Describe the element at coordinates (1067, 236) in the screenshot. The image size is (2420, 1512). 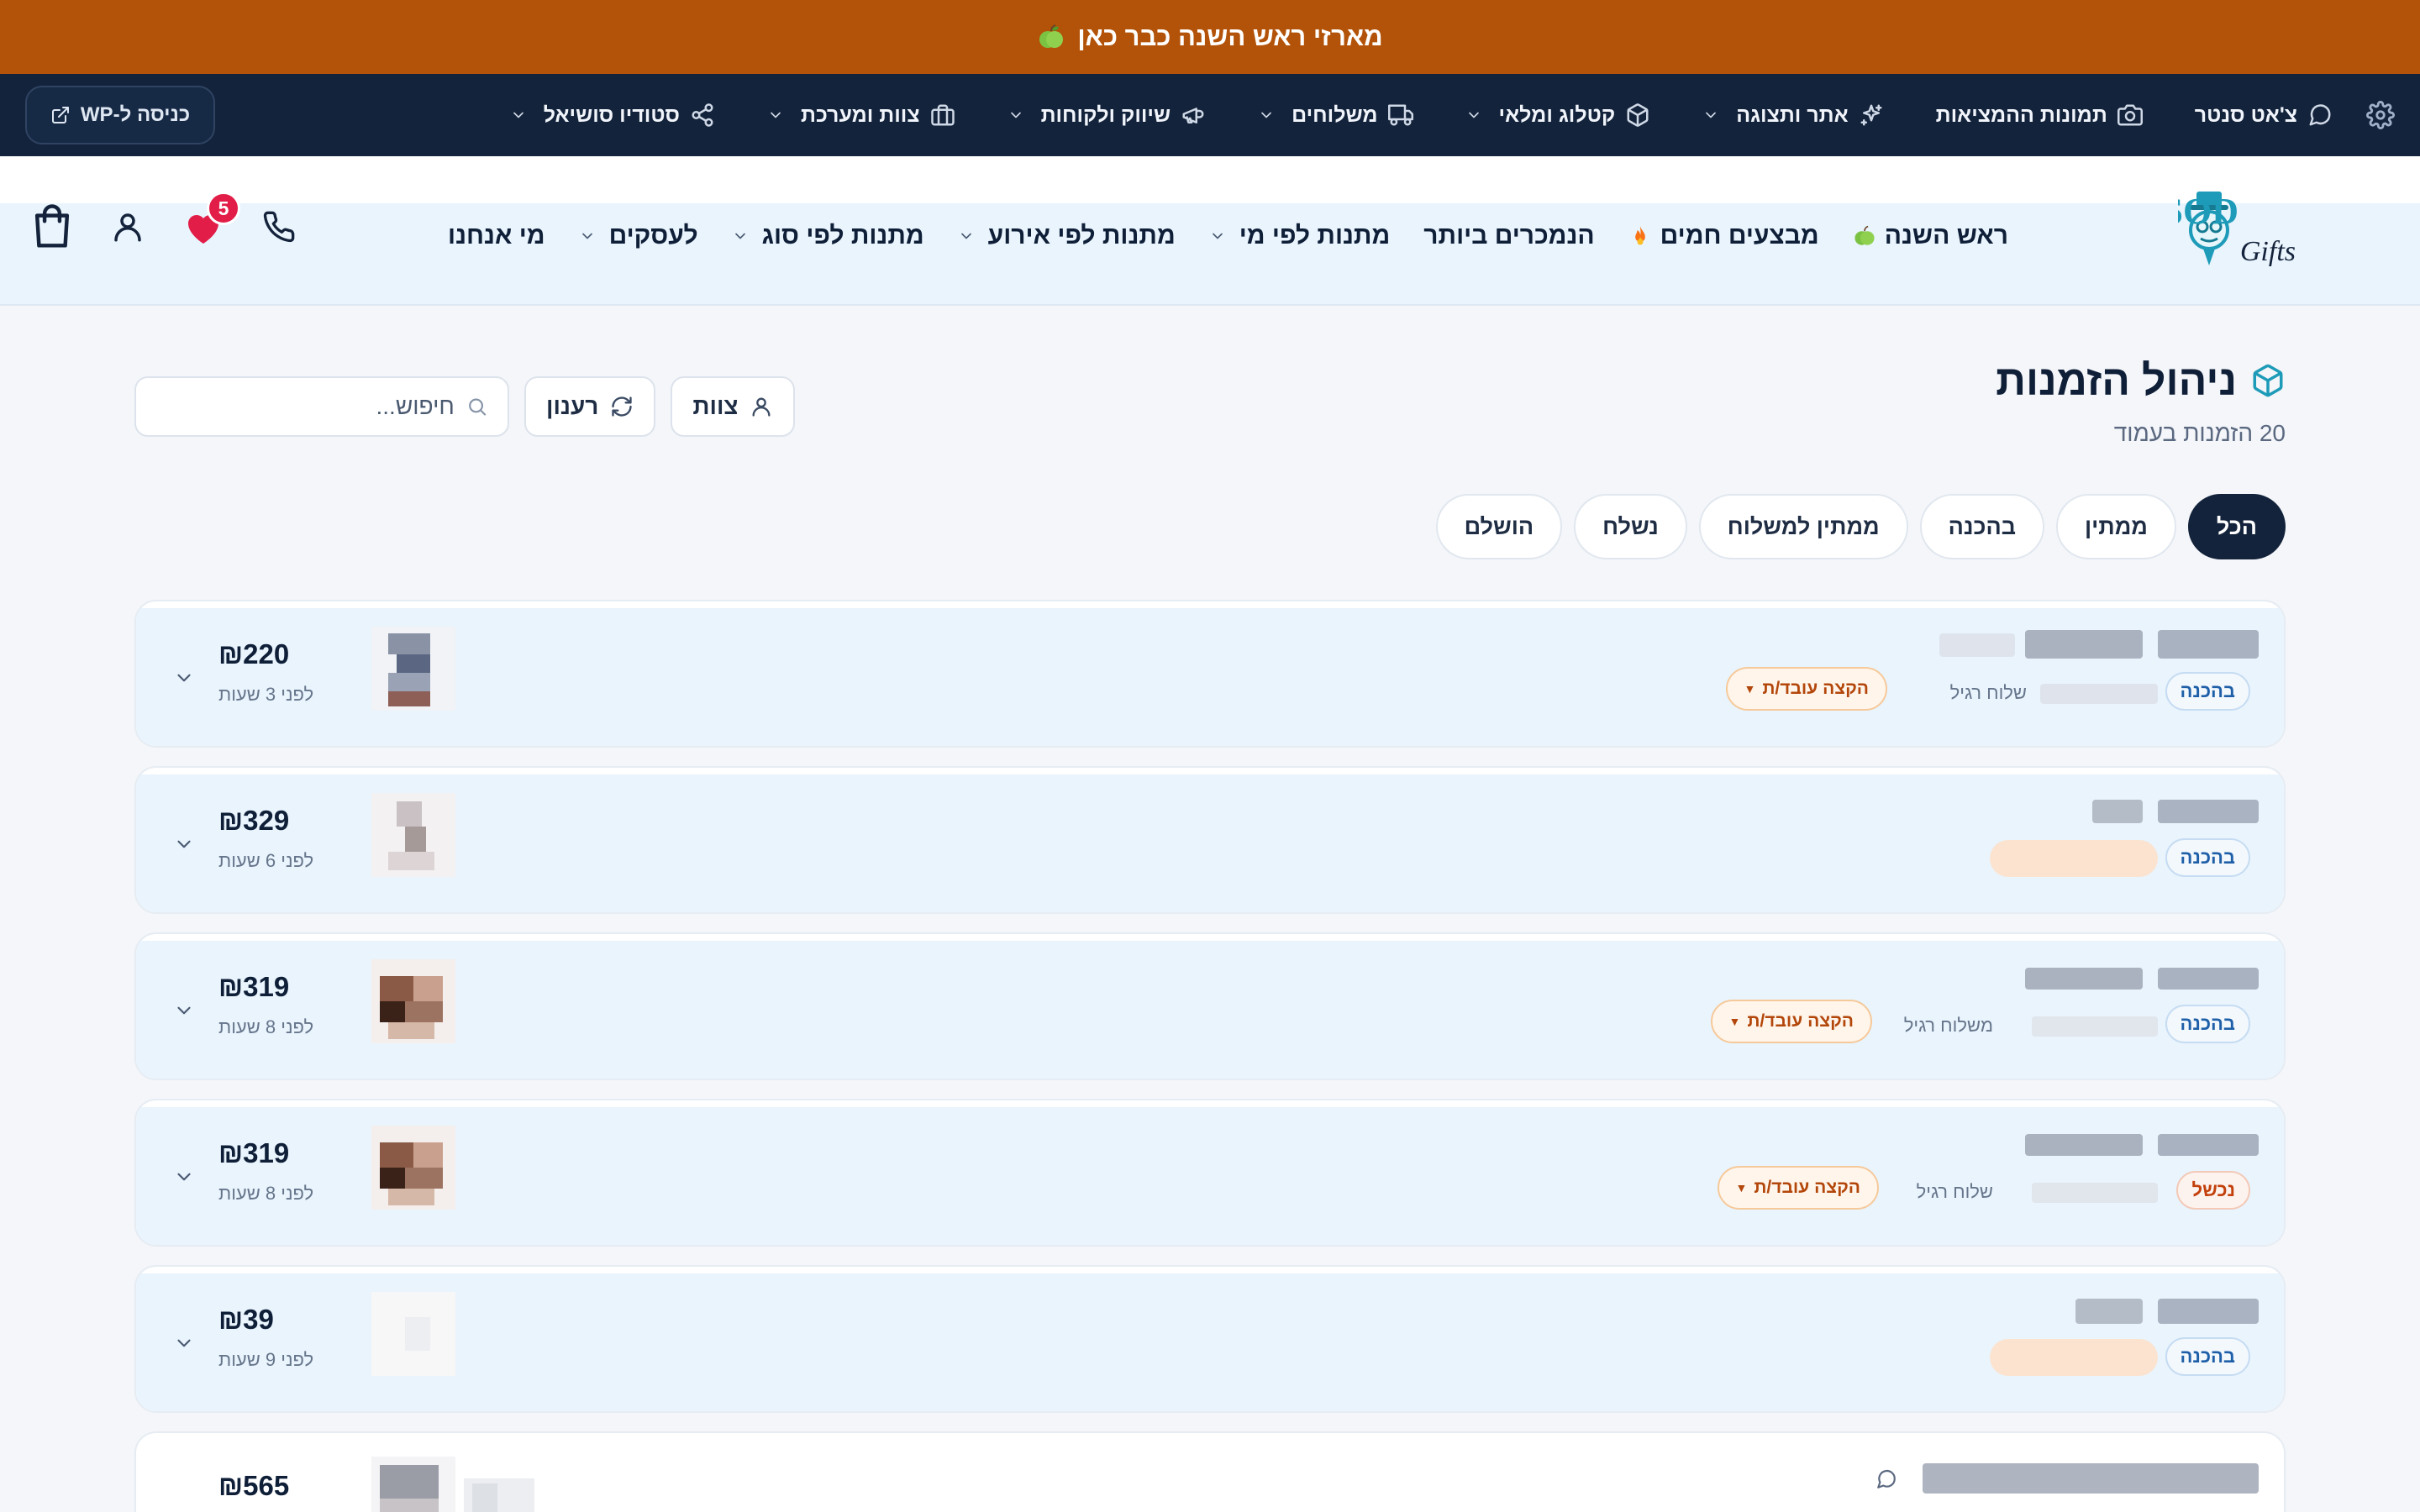
I see `nav-item-gifts-by-event: מתנות לפי אירוע` at that location.